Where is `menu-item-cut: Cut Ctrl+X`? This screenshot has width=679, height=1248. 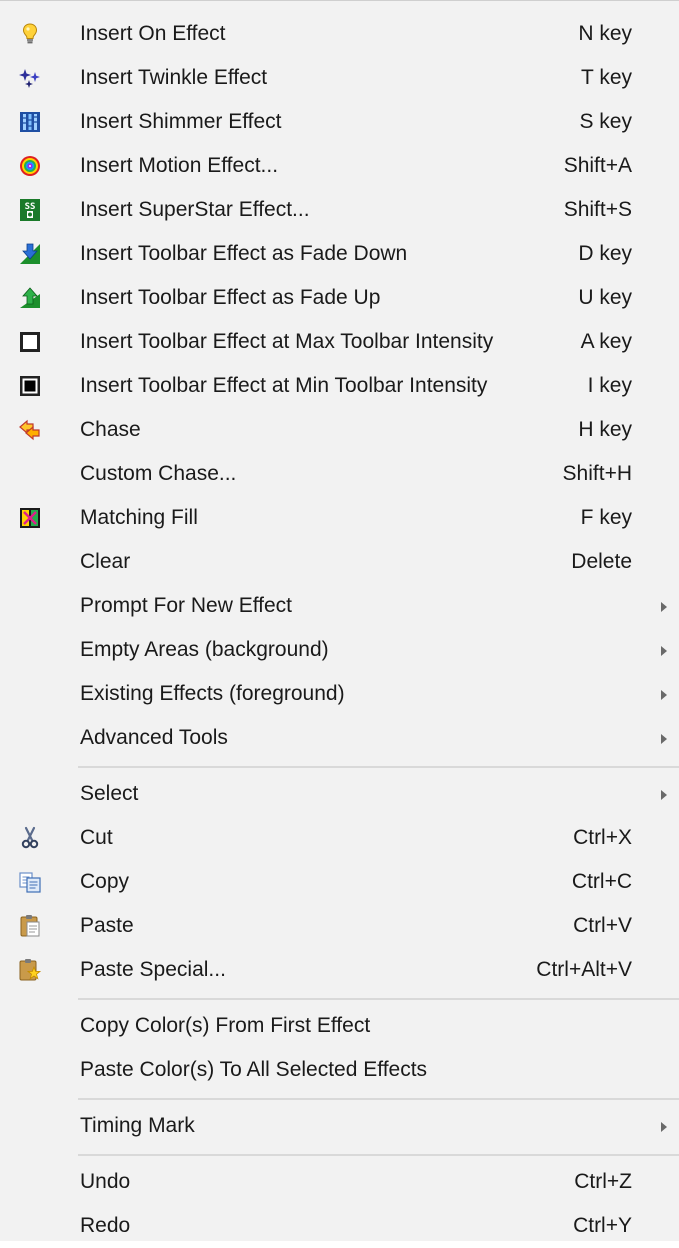
menu-item-cut: Cut Ctrl+X is located at coordinates (339, 838).